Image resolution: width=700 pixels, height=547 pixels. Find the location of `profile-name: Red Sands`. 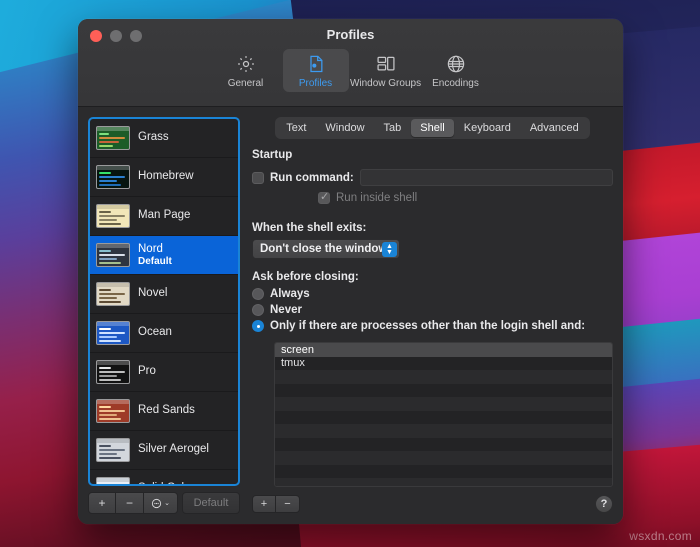

profile-name: Red Sands is located at coordinates (166, 410).